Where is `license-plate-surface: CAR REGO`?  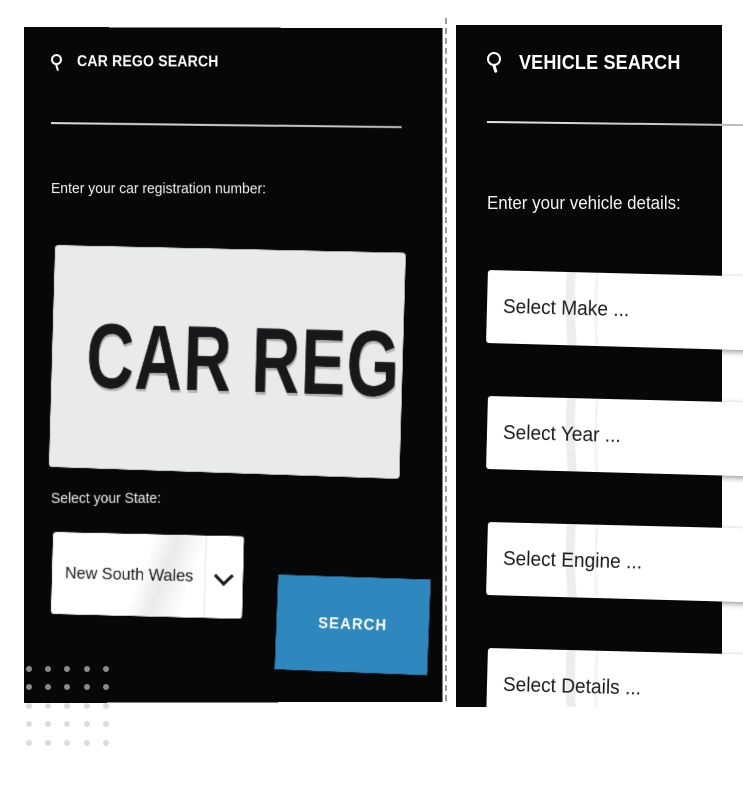 license-plate-surface: CAR REGO is located at coordinates (227, 362).